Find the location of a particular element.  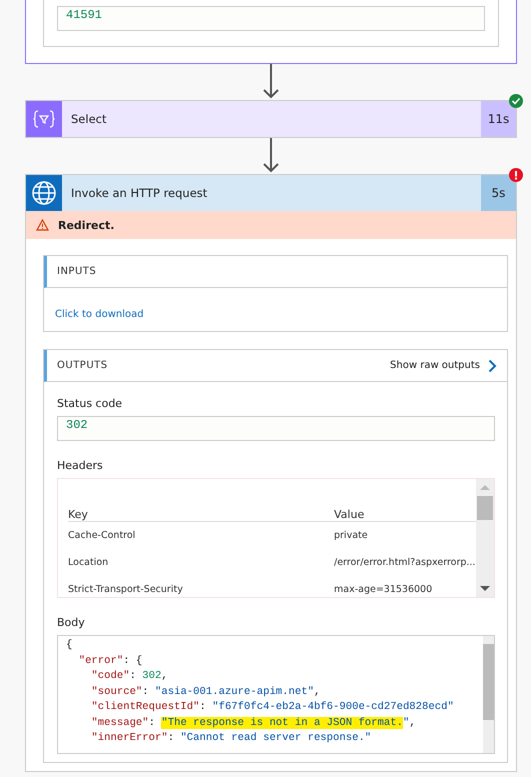

panel-heading: INPUTS is located at coordinates (77, 271).